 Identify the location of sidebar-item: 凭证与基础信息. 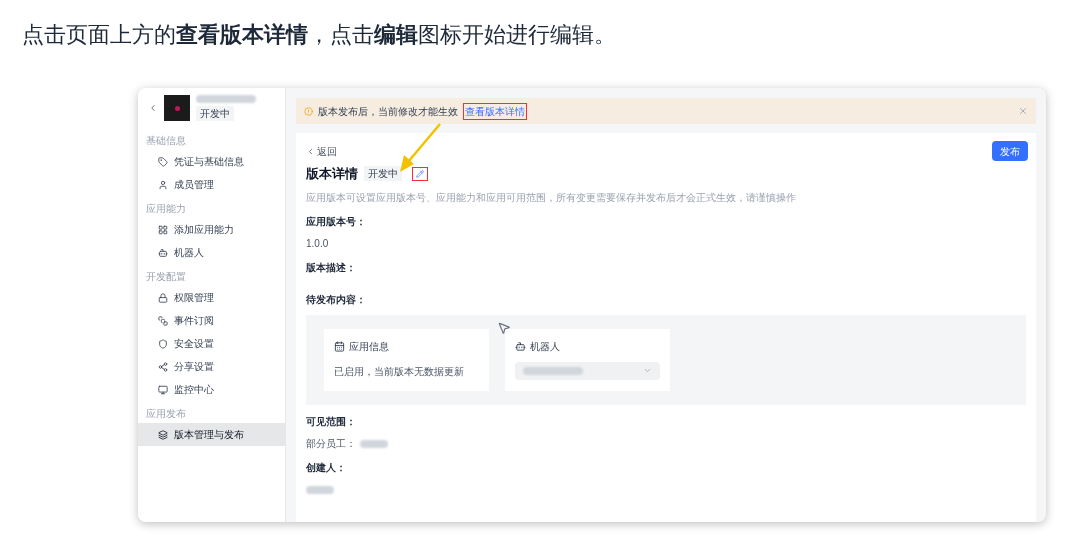
(211, 161).